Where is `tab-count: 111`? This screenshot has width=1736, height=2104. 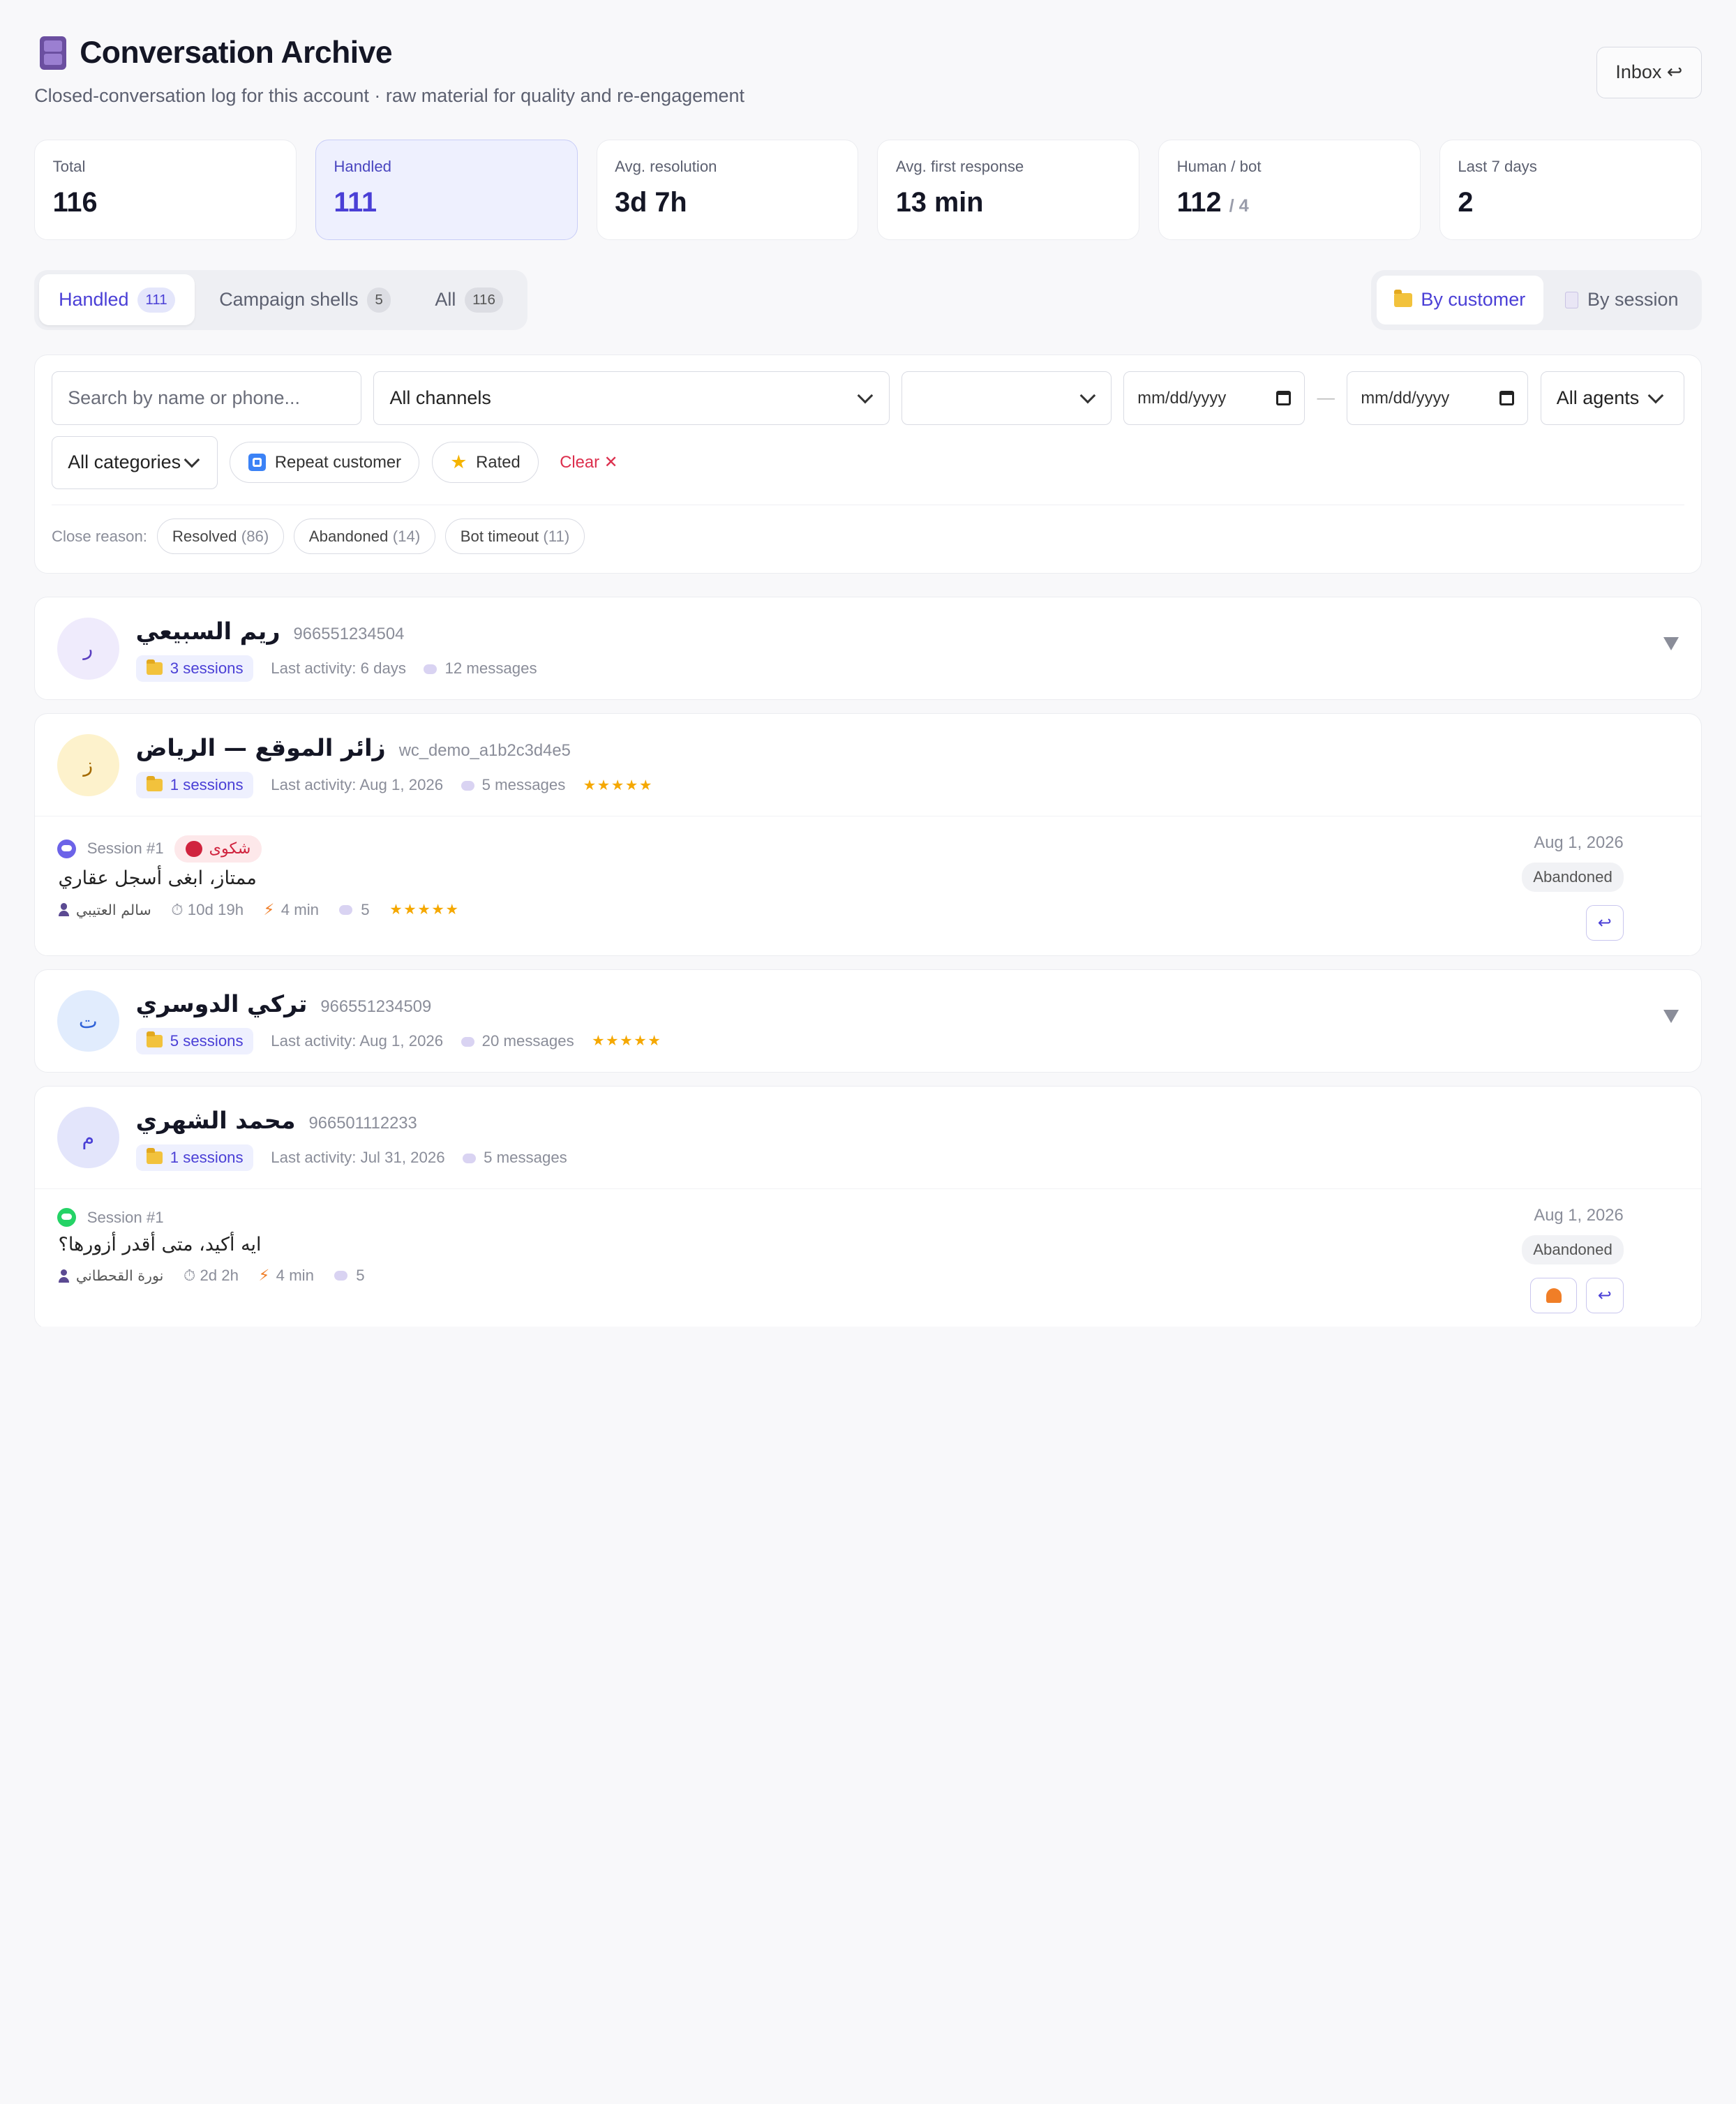
tab-count: 111 is located at coordinates (156, 300).